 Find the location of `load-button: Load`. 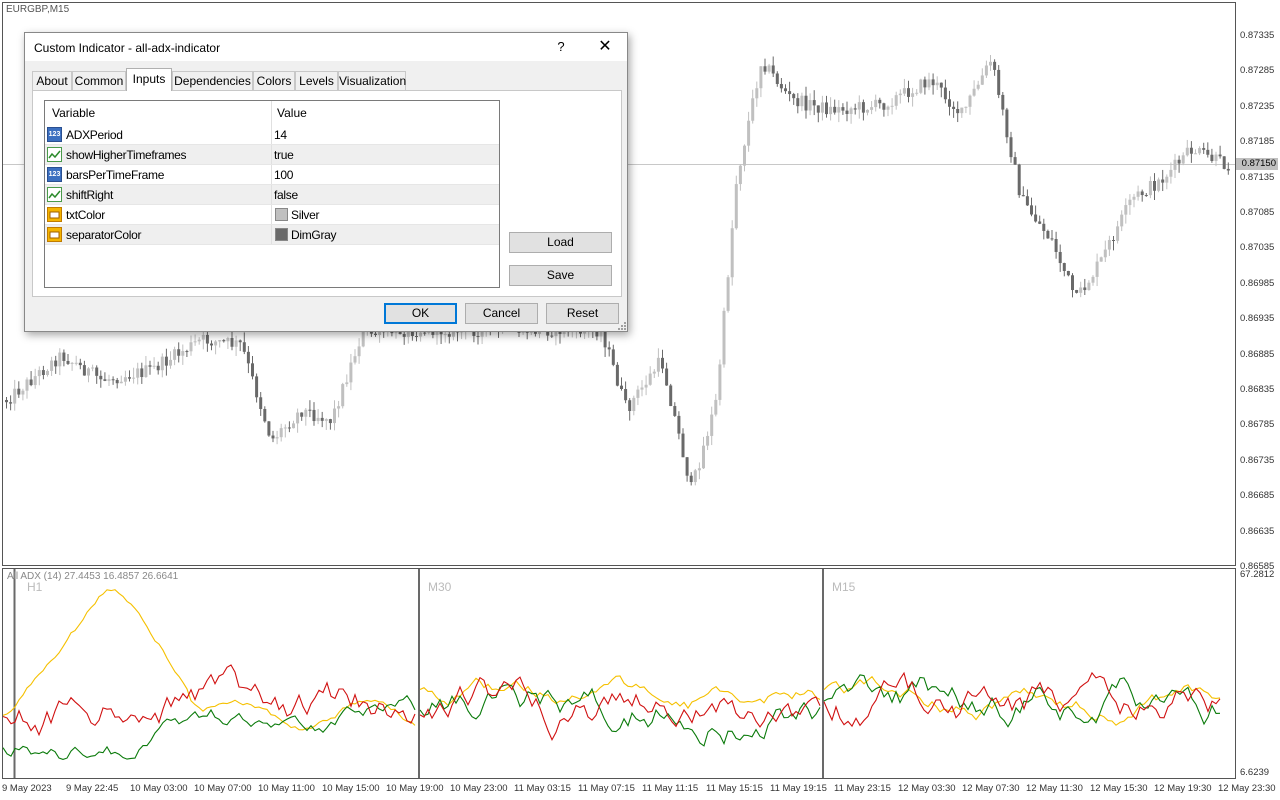

load-button: Load is located at coordinates (560, 242).